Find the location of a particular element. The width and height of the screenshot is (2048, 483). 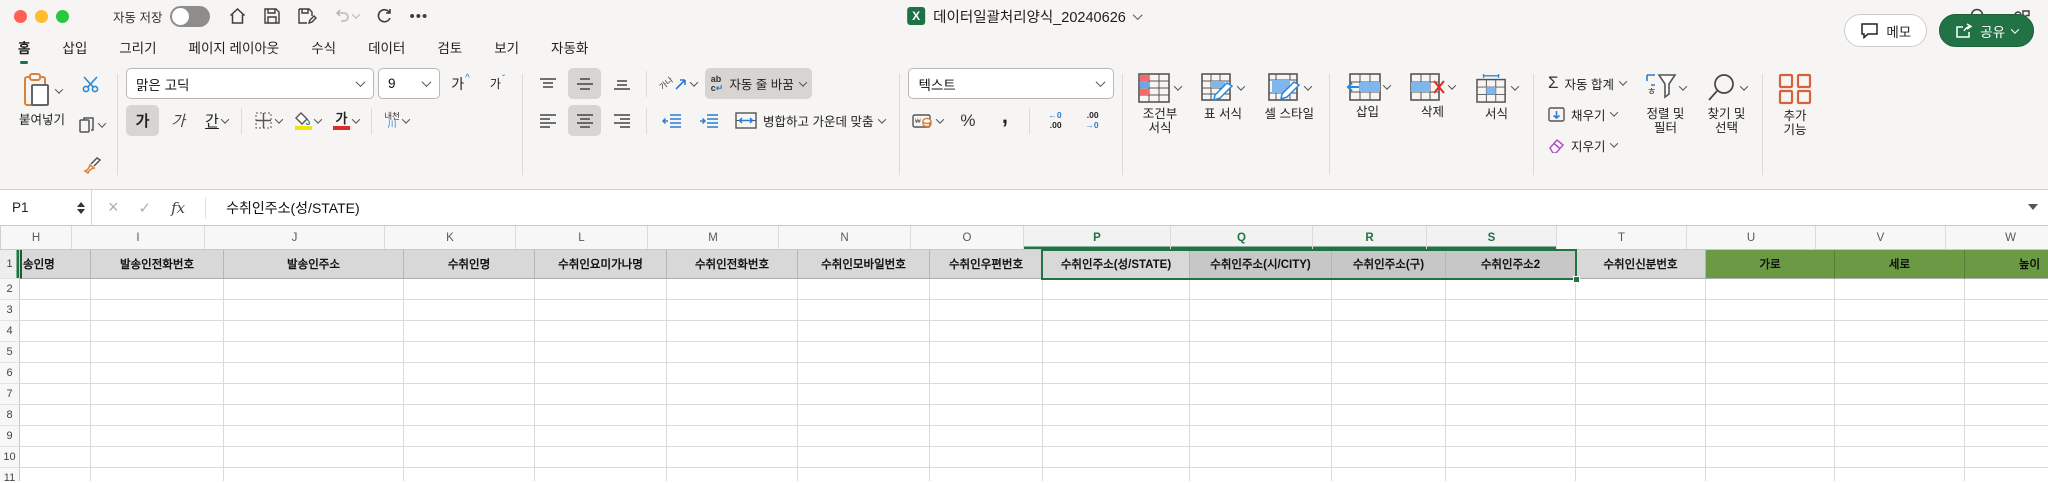

cell-M7 is located at coordinates (732, 394).